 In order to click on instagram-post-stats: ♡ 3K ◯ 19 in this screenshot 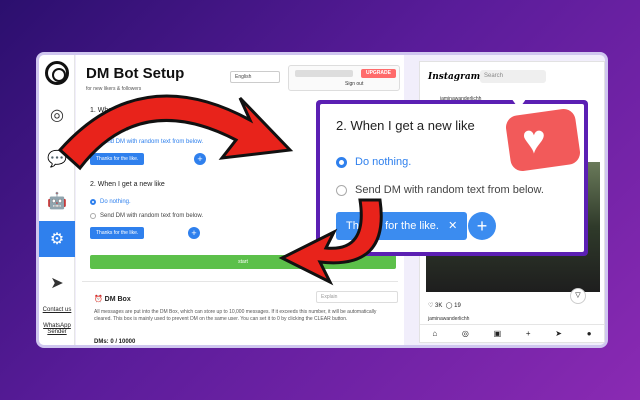, I will do `click(444, 306)`.